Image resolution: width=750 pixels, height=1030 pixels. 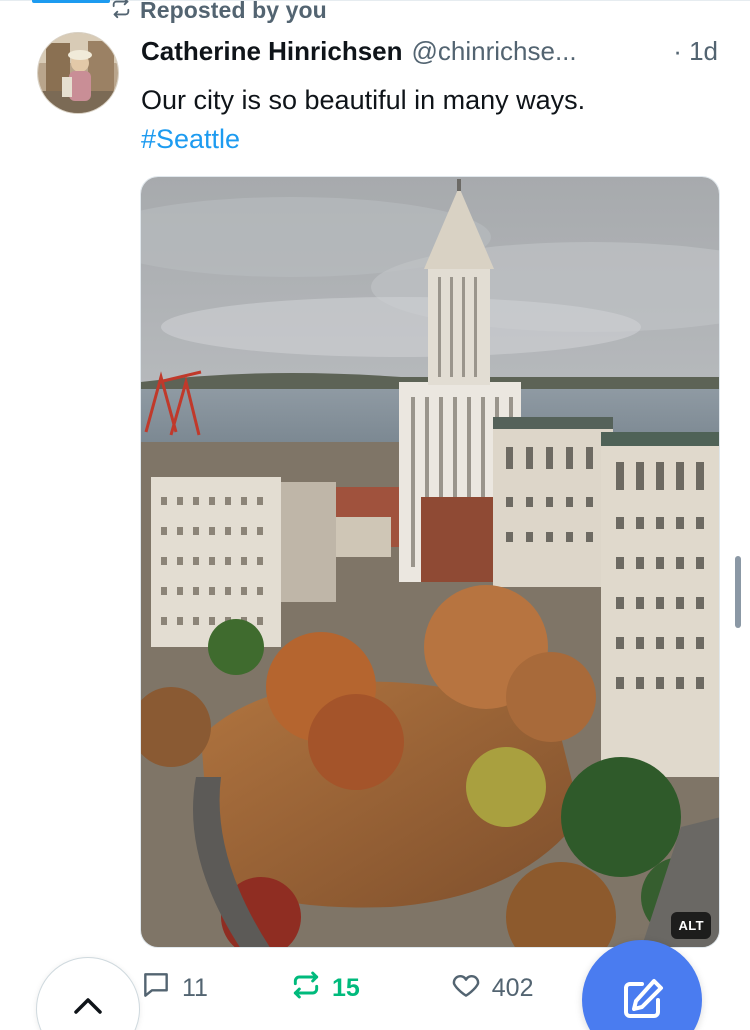 What do you see at coordinates (436, 139) in the screenshot?
I see `hashtag-link: #Seattle` at bounding box center [436, 139].